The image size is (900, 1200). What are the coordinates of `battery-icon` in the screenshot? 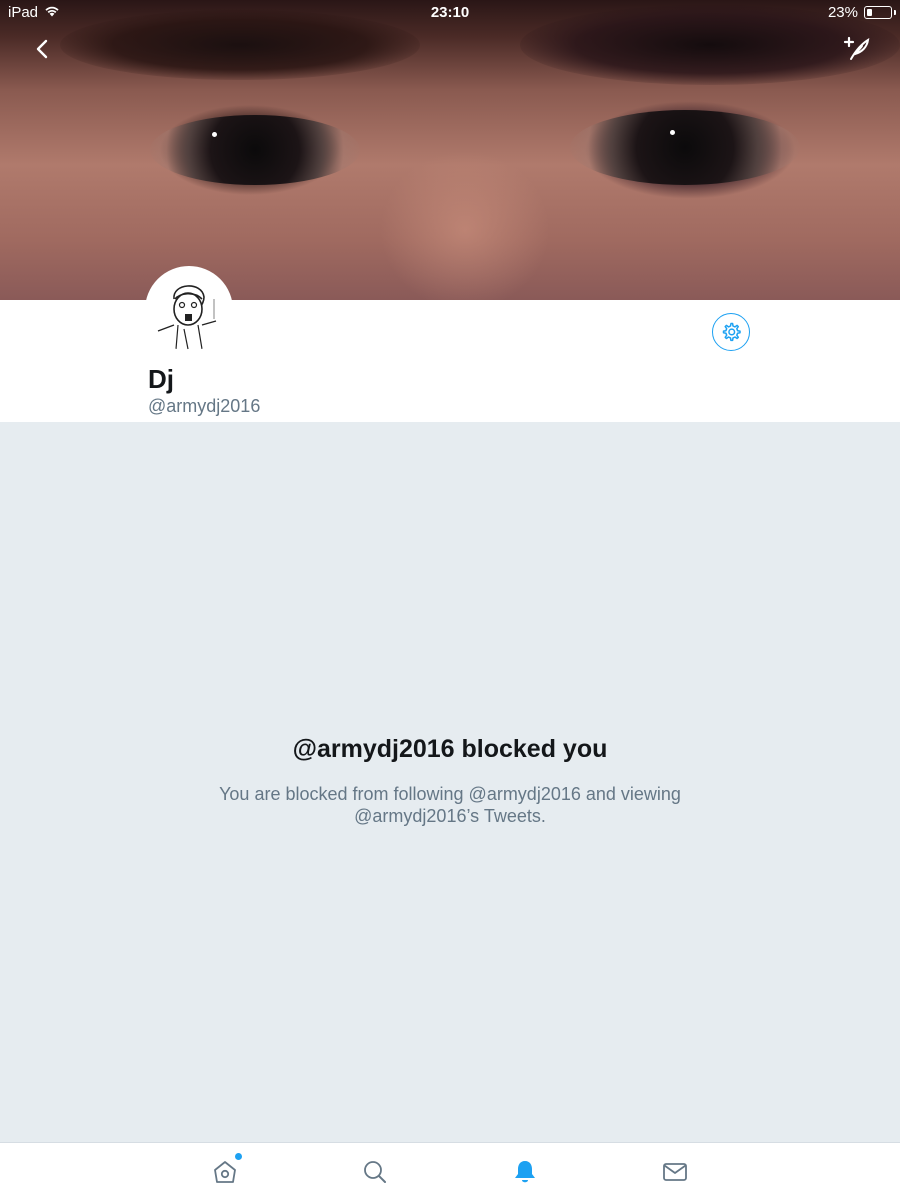 It's located at (880, 12).